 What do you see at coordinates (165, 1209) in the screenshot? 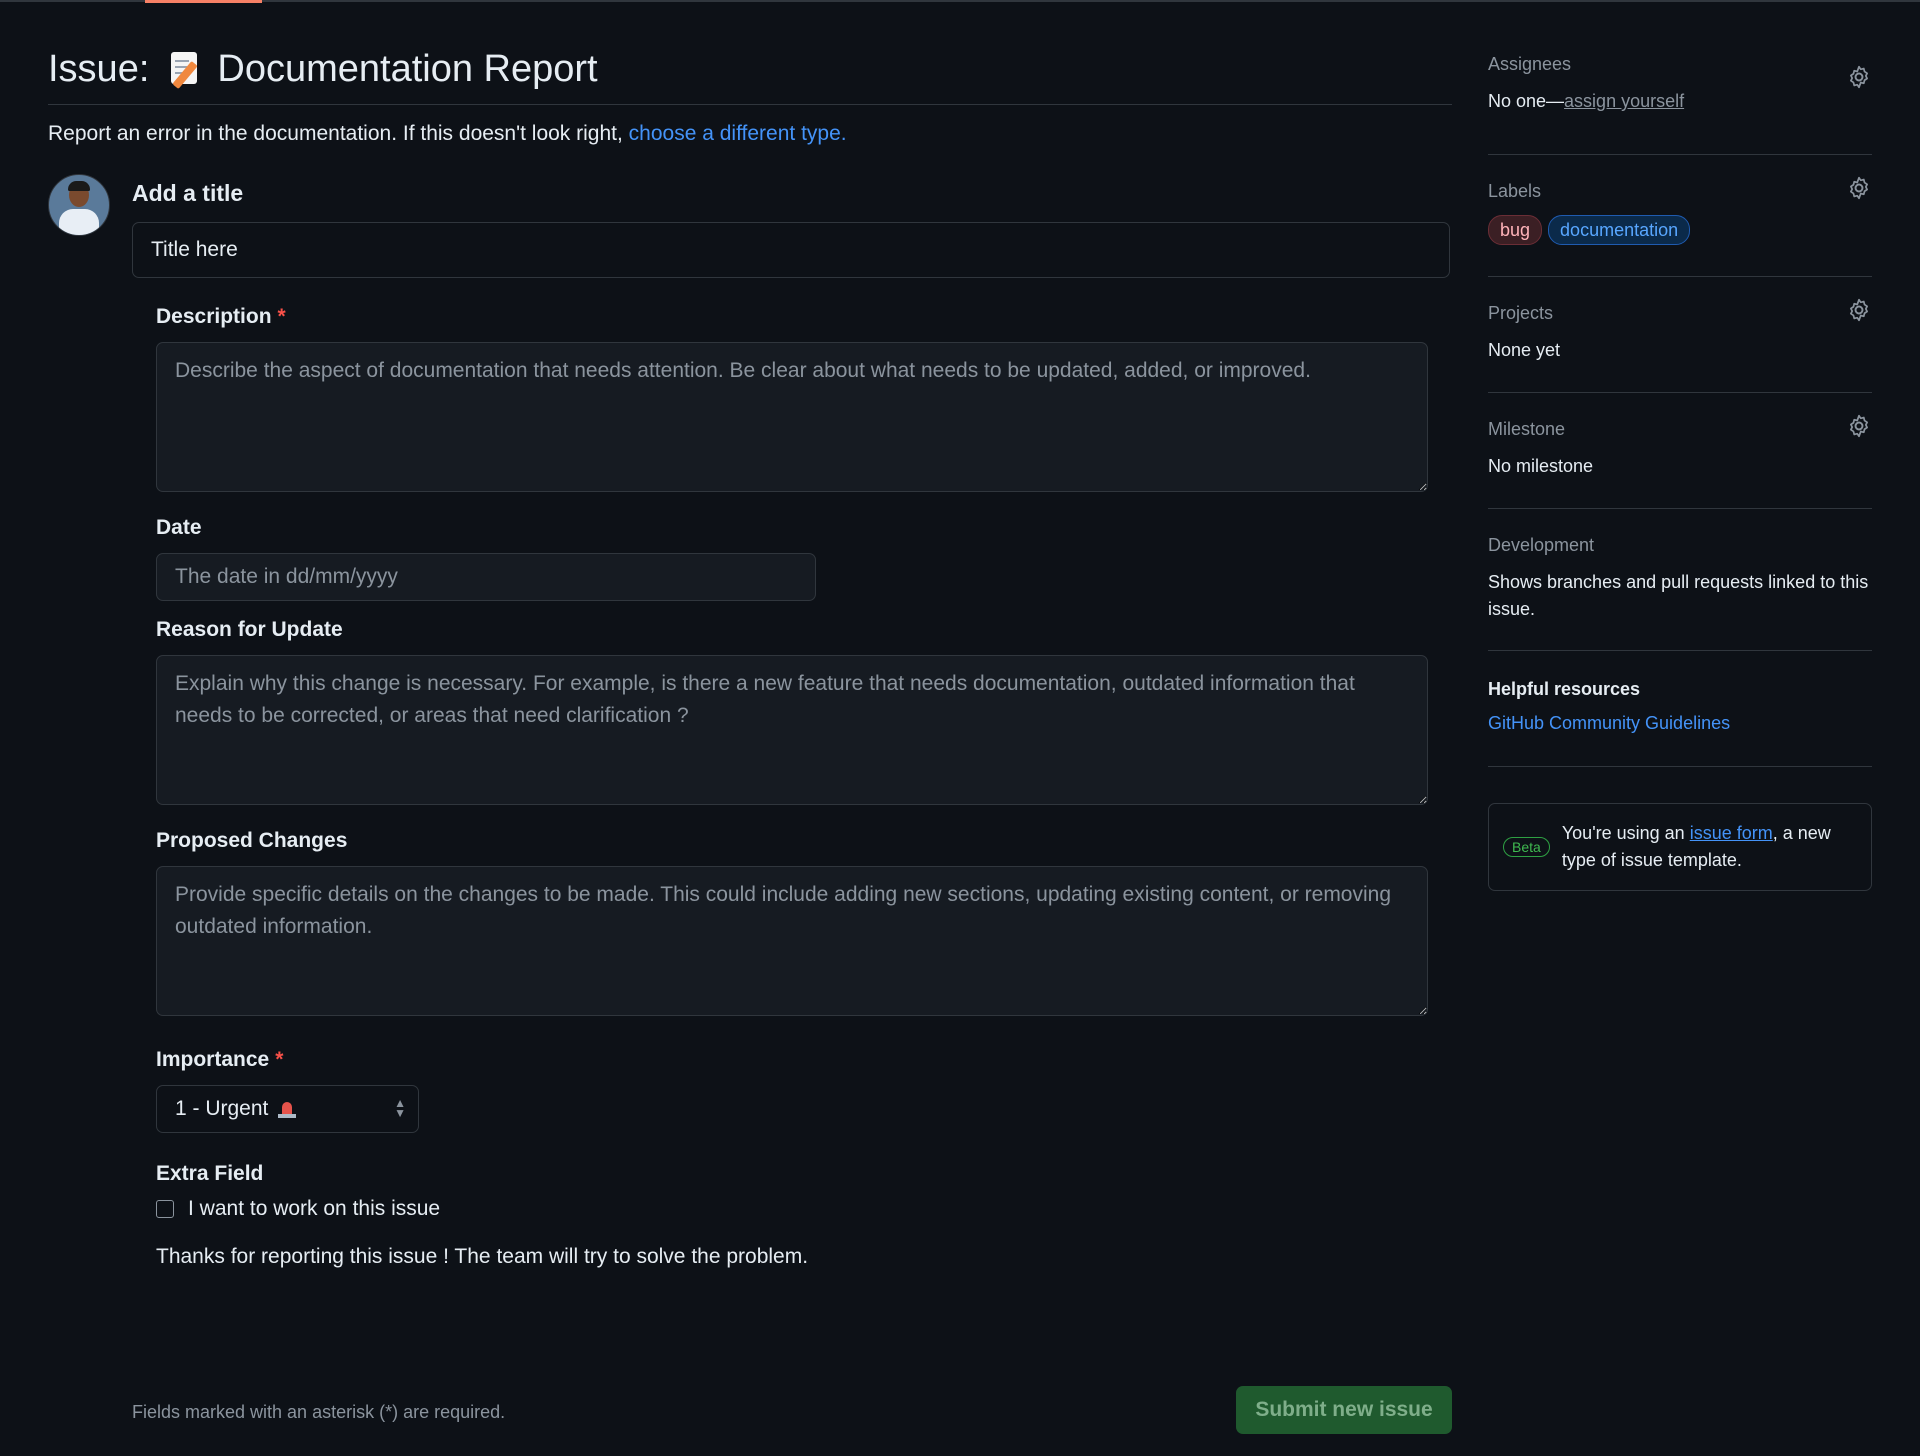
I see `work-on-issue-checkbox` at bounding box center [165, 1209].